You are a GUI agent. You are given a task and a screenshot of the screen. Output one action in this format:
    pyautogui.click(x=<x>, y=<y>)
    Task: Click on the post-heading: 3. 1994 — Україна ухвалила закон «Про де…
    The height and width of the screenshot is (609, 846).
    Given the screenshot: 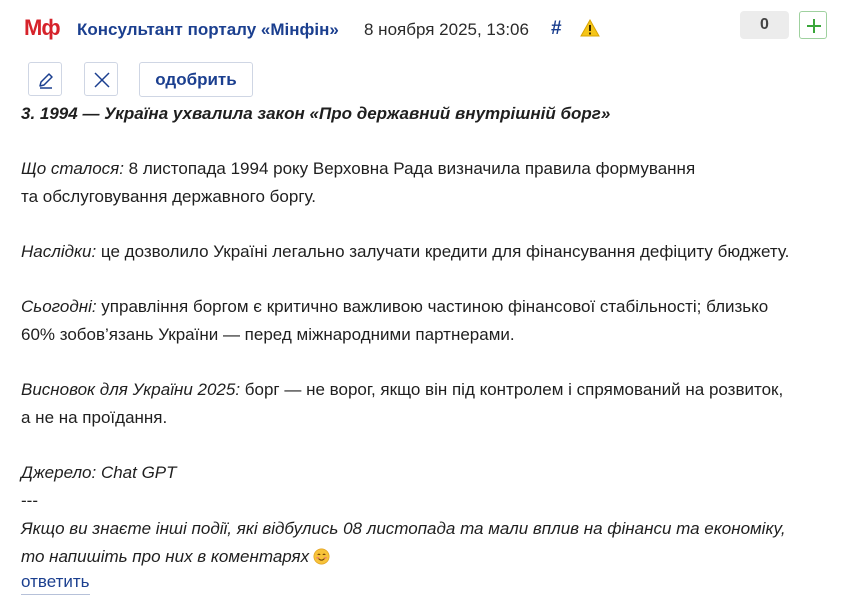 What is the action you would take?
    pyautogui.click(x=316, y=113)
    